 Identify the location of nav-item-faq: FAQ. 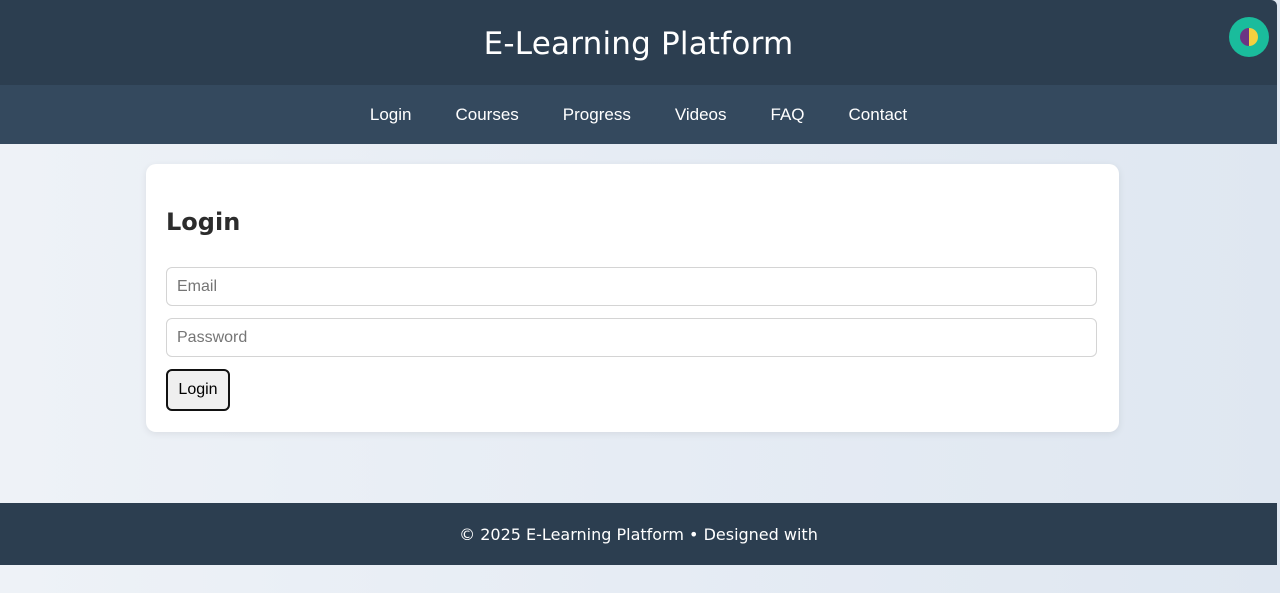
(788, 115).